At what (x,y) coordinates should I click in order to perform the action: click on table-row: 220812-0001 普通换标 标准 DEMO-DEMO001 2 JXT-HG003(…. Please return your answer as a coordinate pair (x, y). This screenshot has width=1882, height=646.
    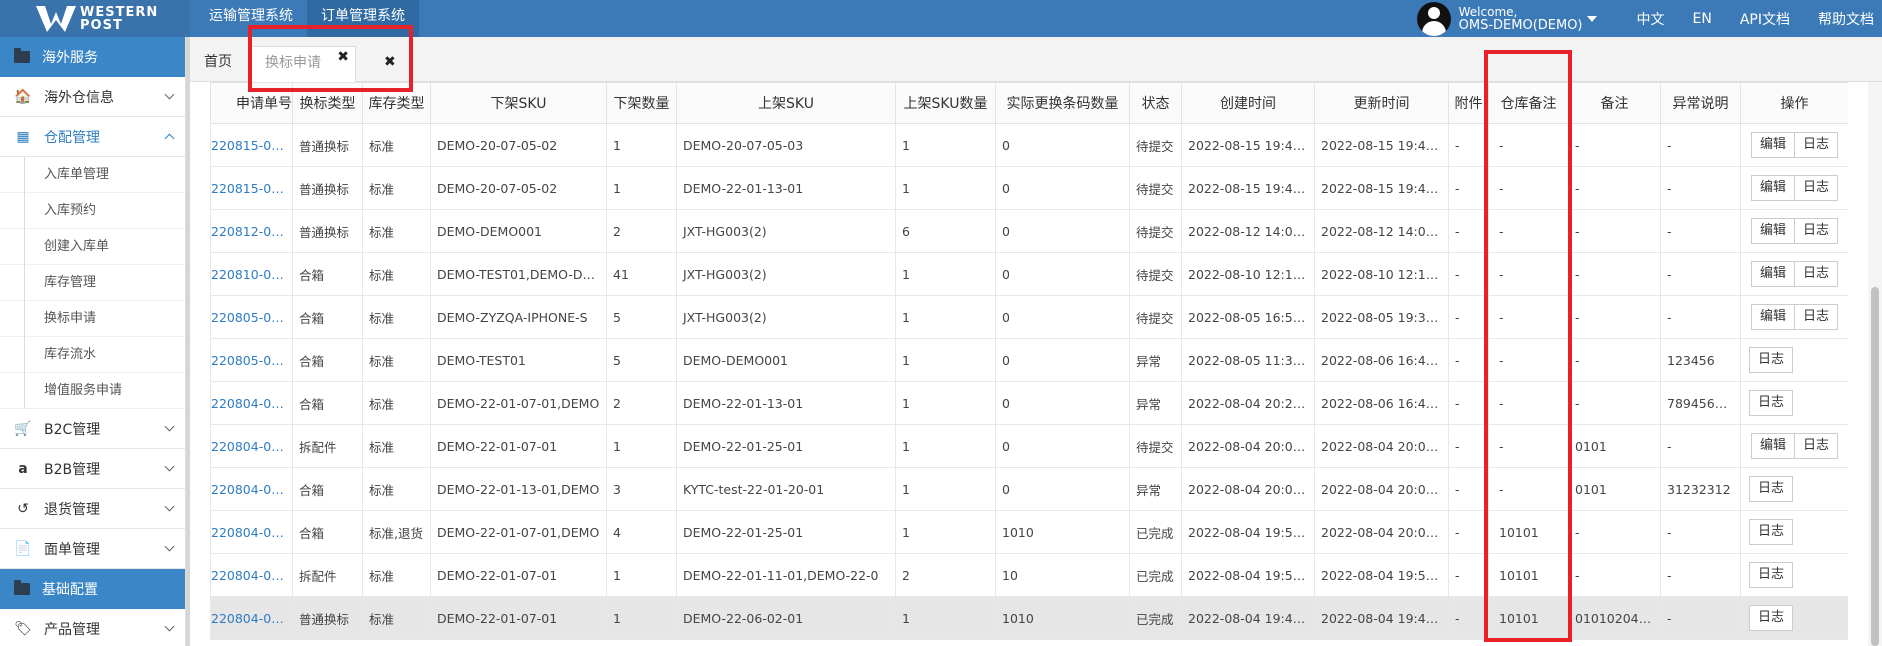
    Looking at the image, I should click on (1029, 231).